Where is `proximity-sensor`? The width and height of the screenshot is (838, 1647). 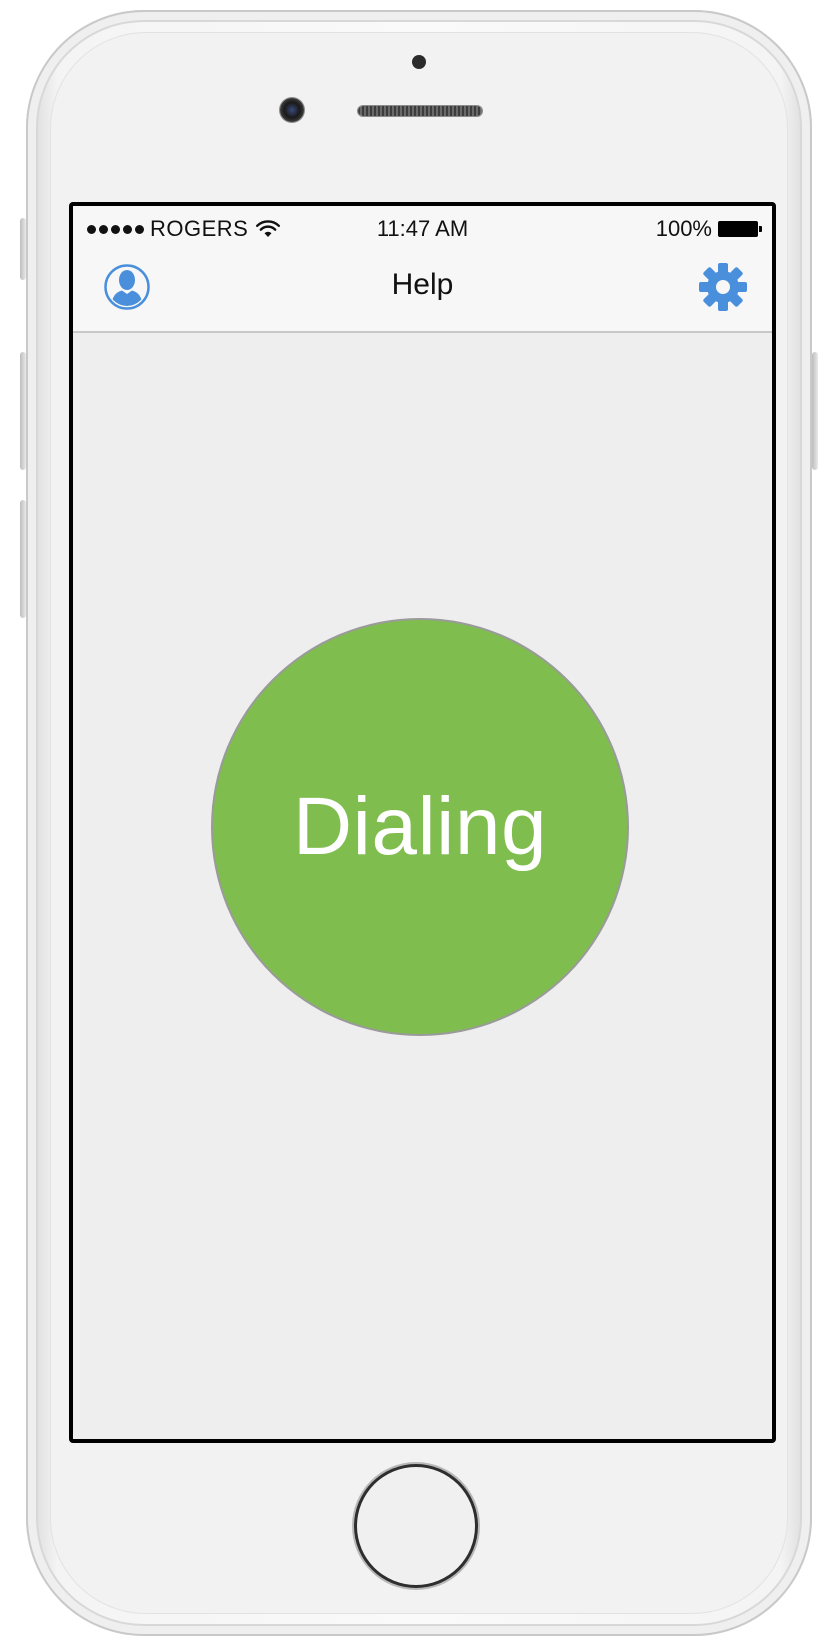
proximity-sensor is located at coordinates (419, 62).